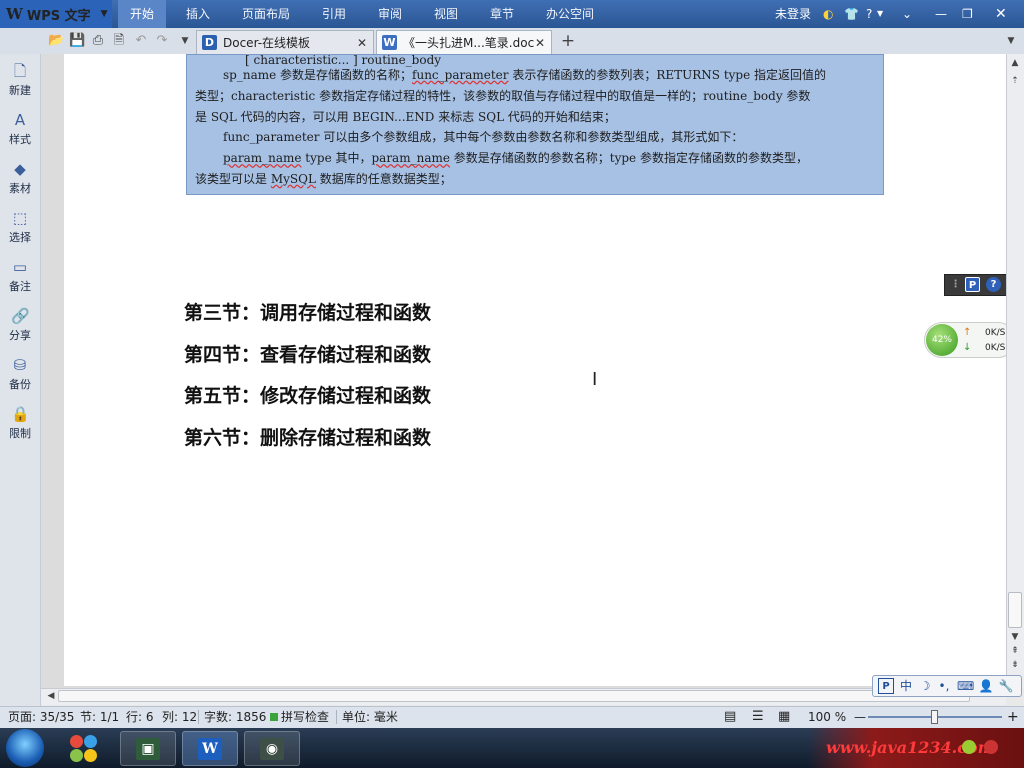 Image resolution: width=1024 pixels, height=768 pixels. Describe the element at coordinates (20, 374) in the screenshot. I see `sidebar-item-backup: ⛁ 备份` at that location.